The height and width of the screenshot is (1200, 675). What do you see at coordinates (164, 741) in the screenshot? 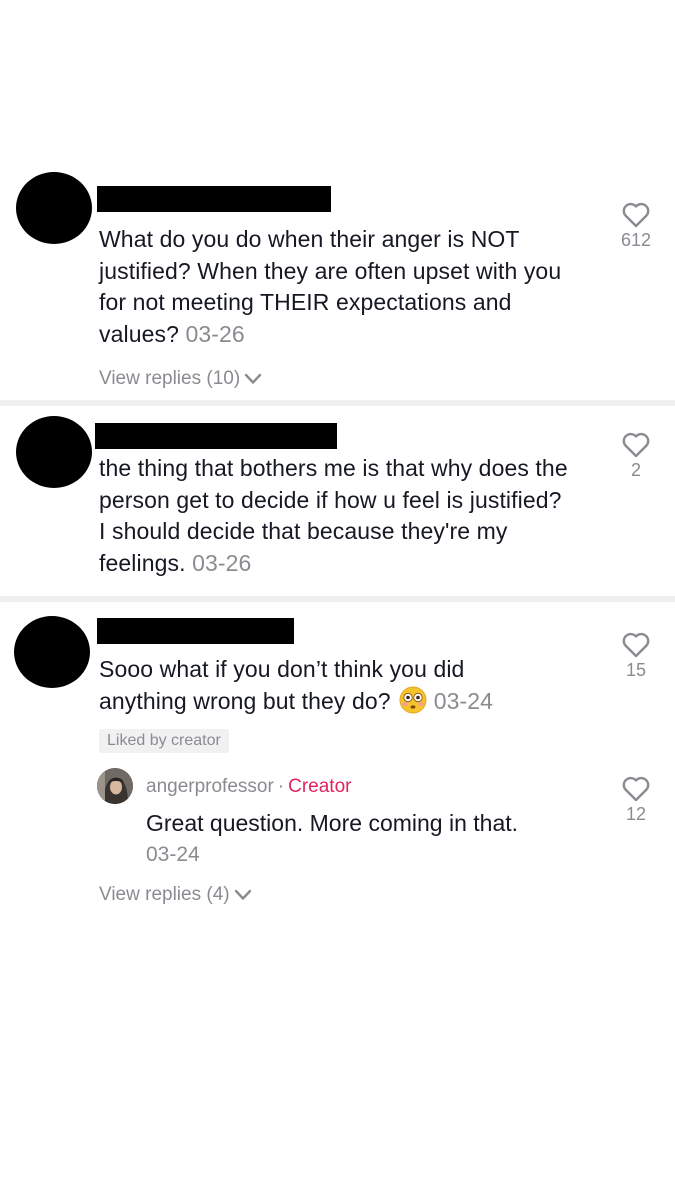
I see `liked-by-creator-badge: Liked by creator` at bounding box center [164, 741].